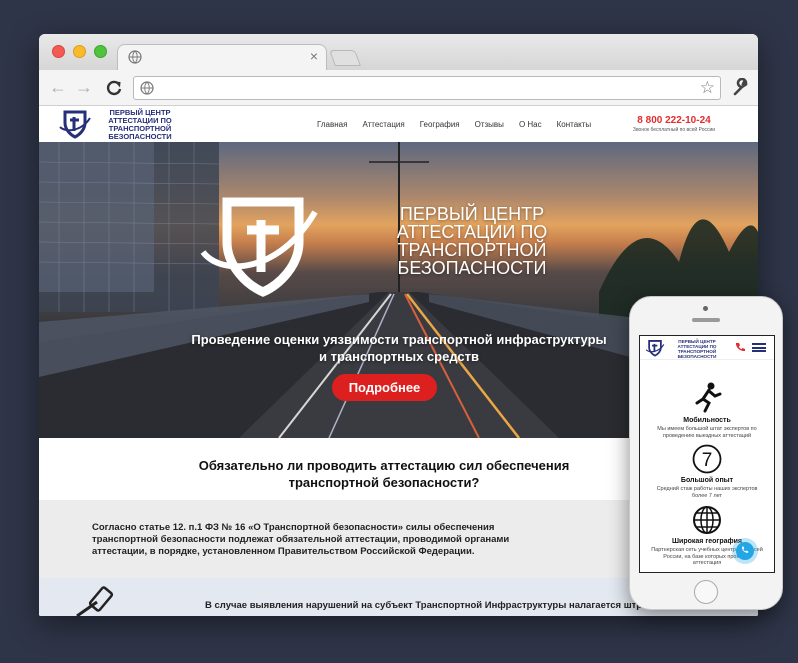  What do you see at coordinates (384, 387) in the screenshot?
I see `more-button: Подробнее` at bounding box center [384, 387].